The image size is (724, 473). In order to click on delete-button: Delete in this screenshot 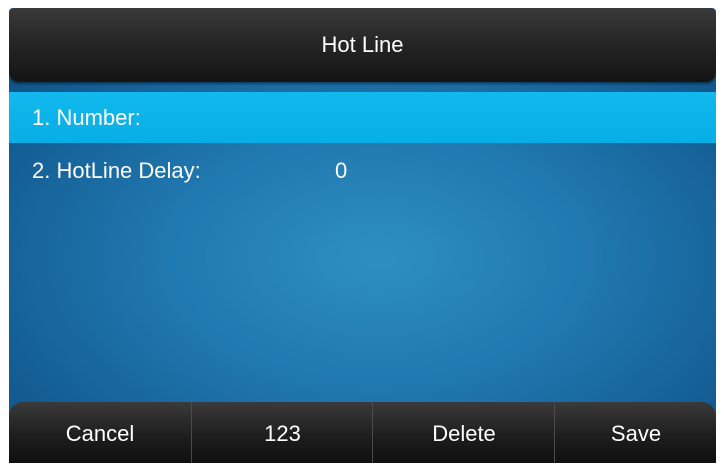, I will do `click(463, 432)`.